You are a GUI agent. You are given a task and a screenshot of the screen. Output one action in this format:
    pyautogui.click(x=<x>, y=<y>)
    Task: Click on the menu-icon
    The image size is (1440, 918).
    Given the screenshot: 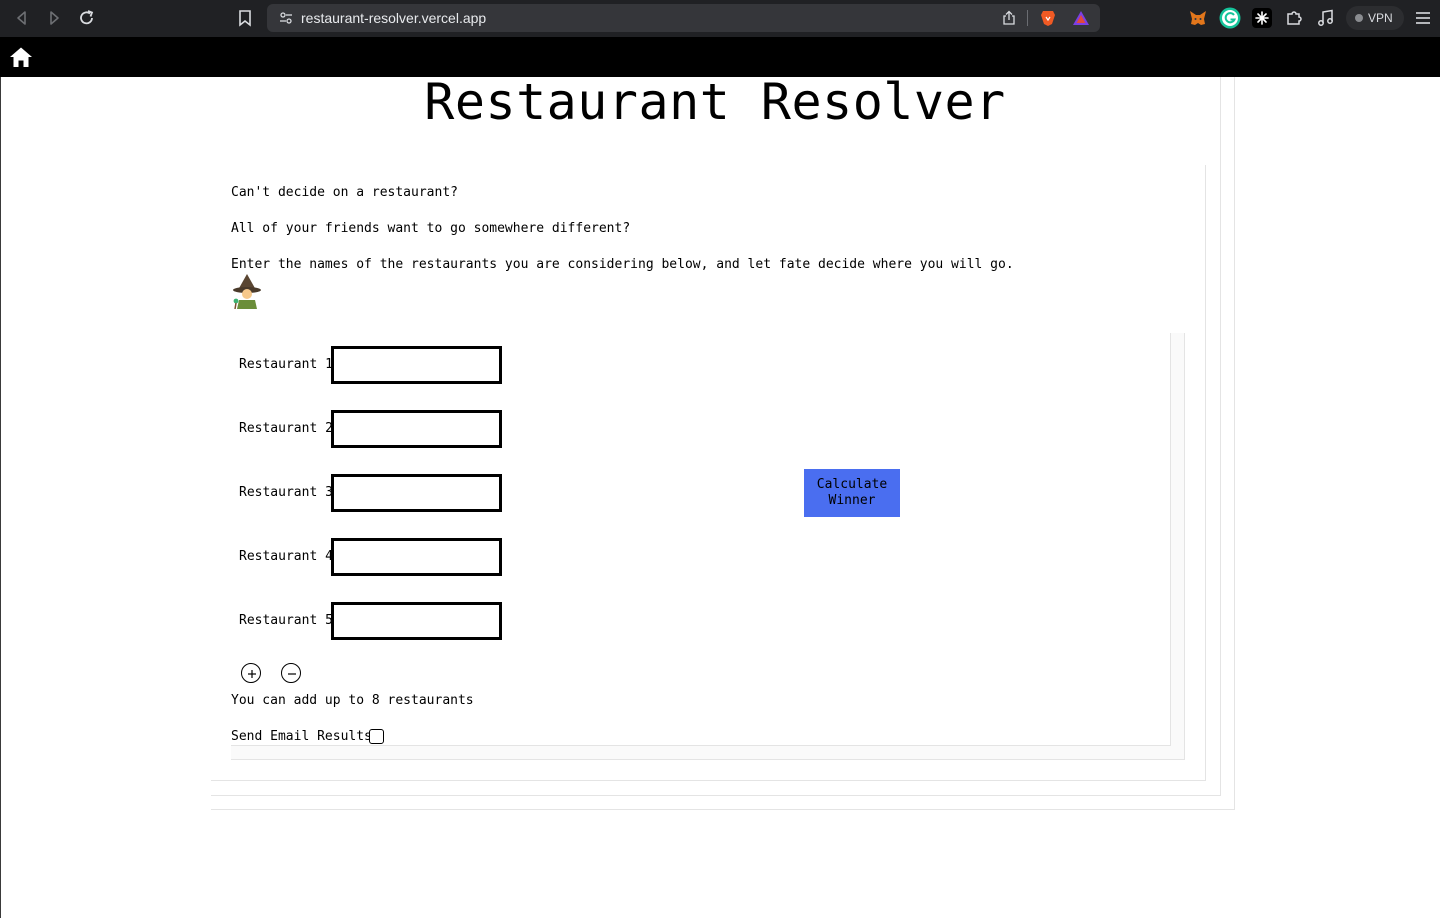 What is the action you would take?
    pyautogui.click(x=1423, y=18)
    